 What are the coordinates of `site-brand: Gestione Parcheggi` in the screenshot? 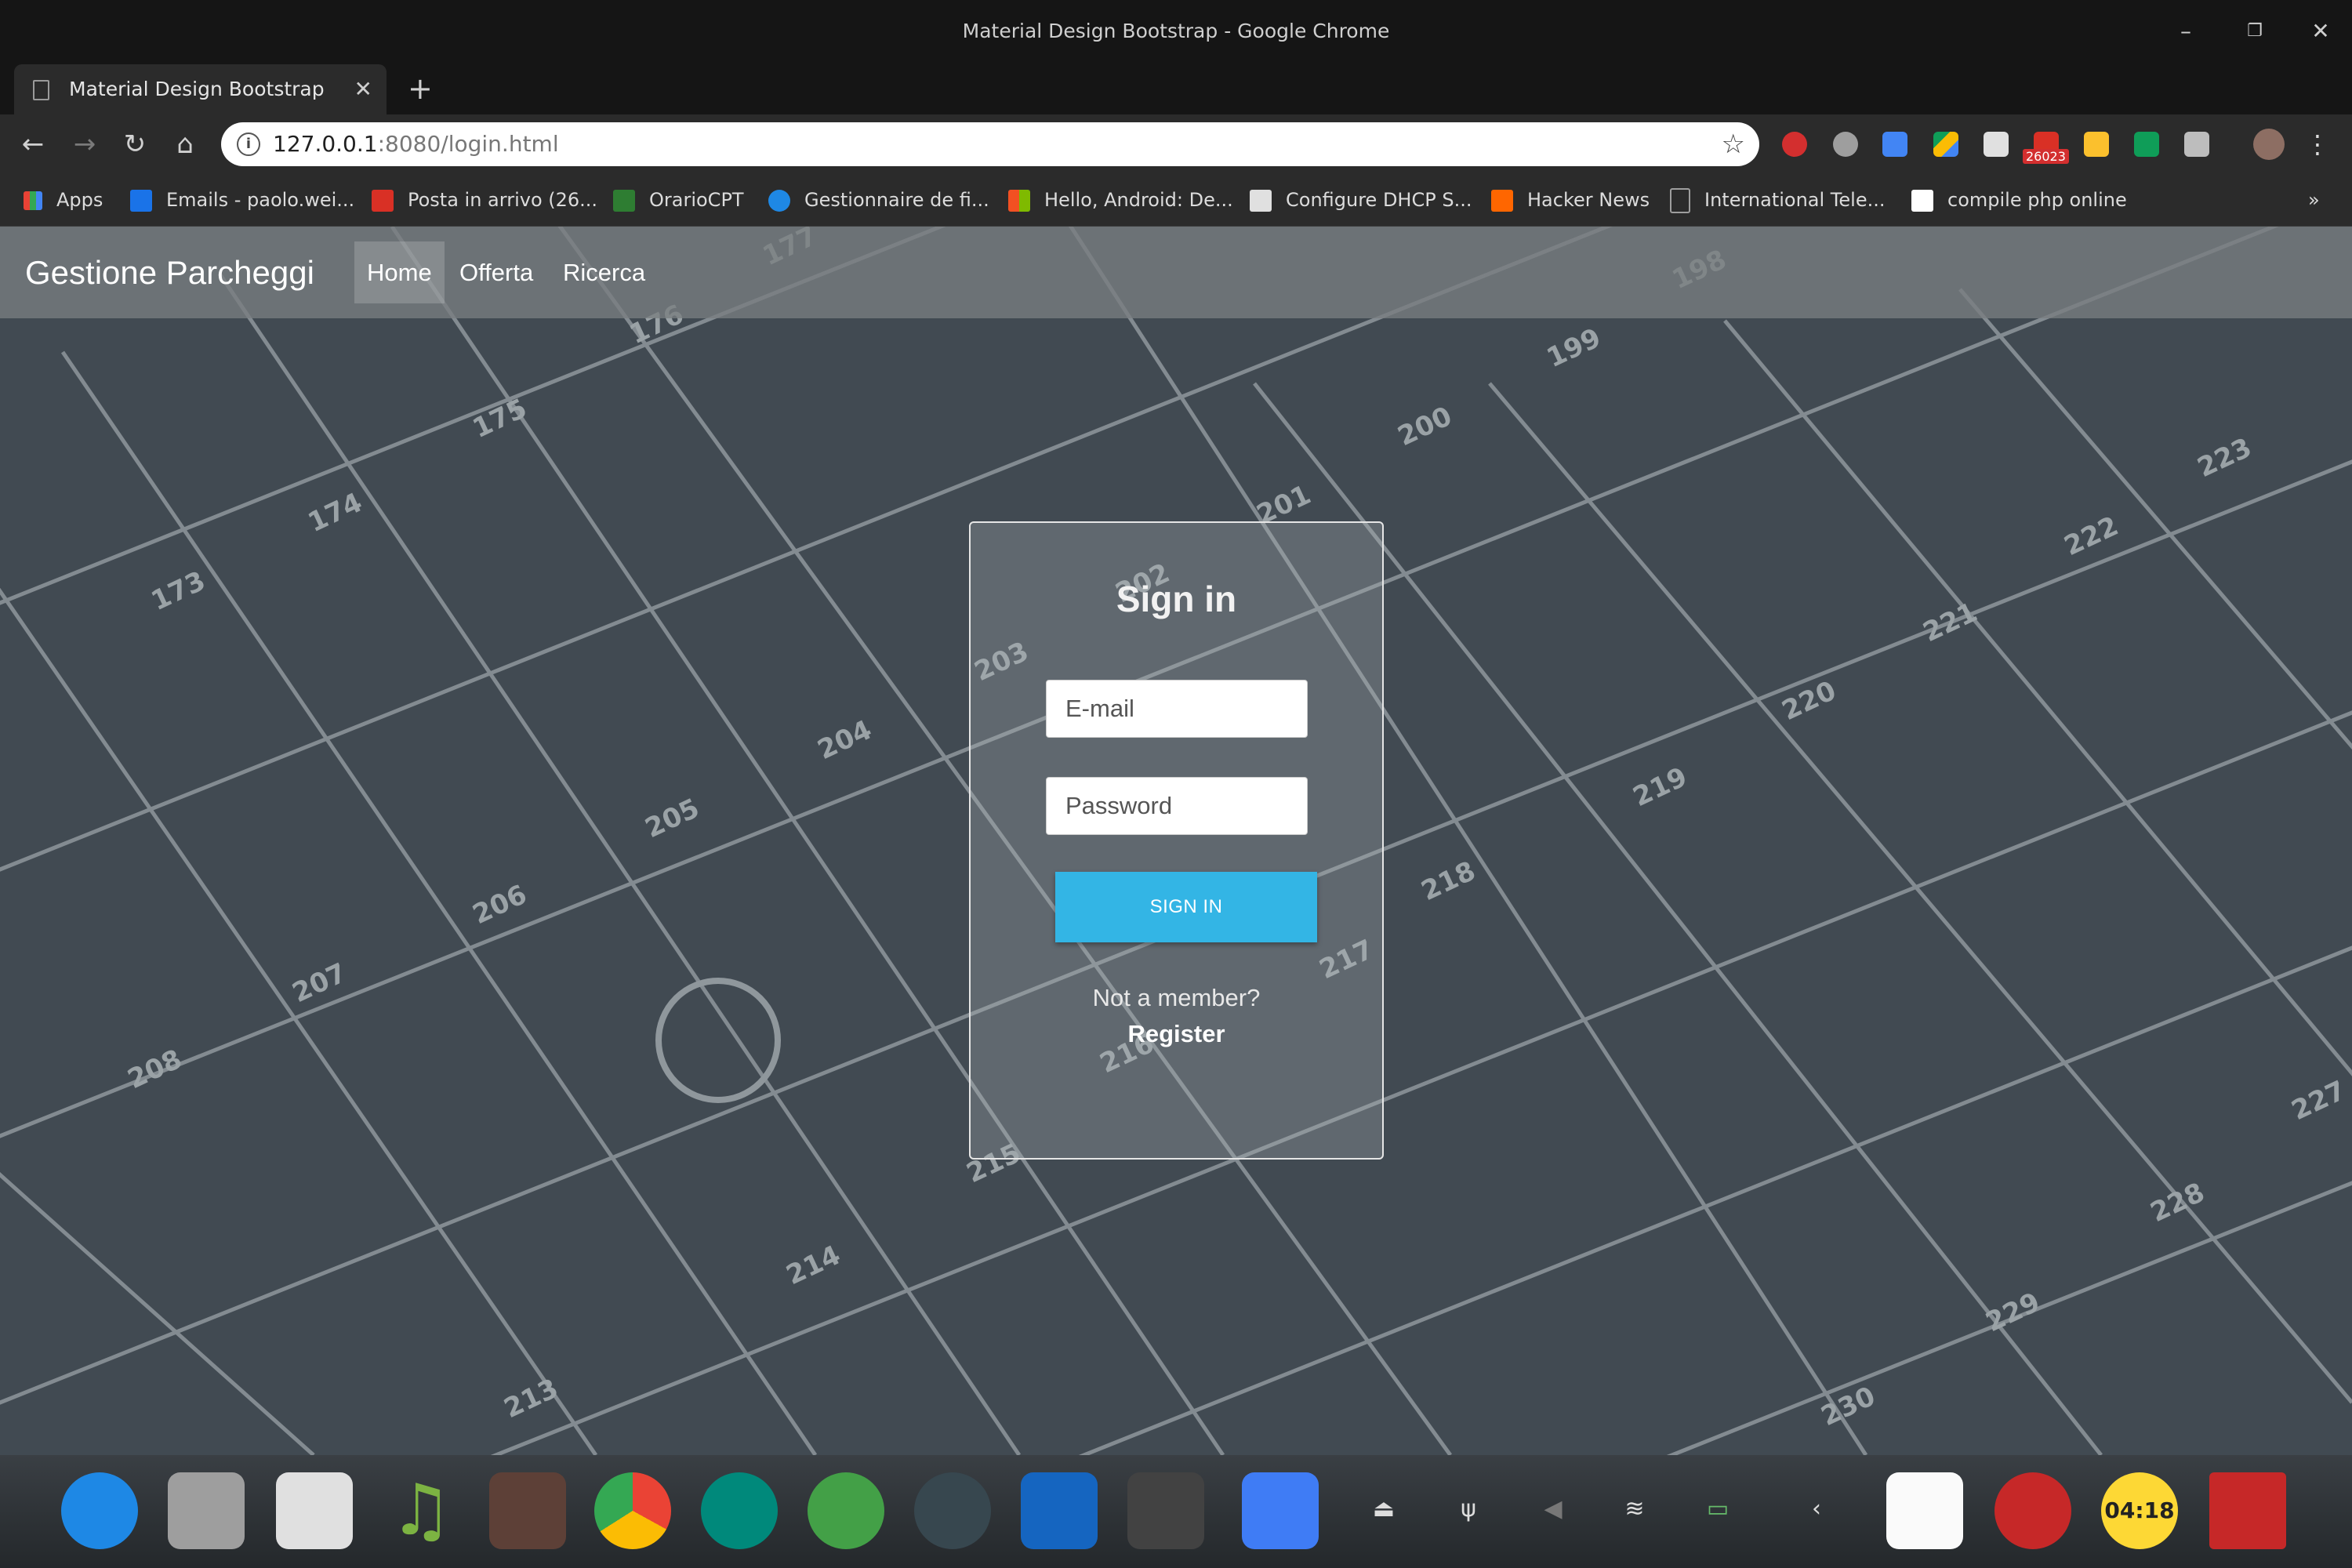 It's located at (169, 272).